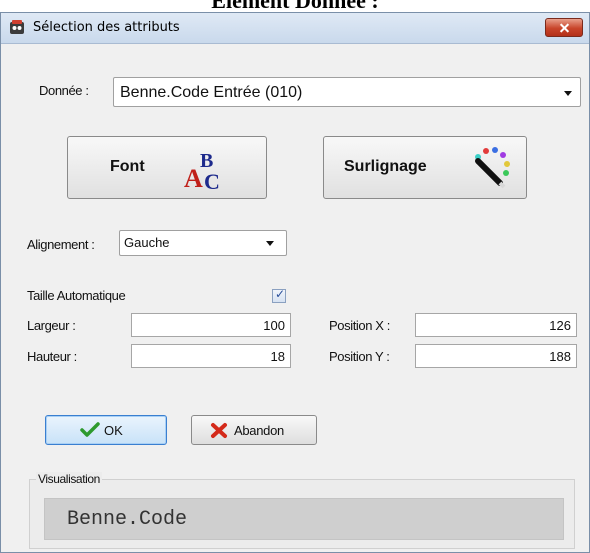 This screenshot has height=553, width=590. I want to click on abandon-button: Abandon, so click(254, 430).